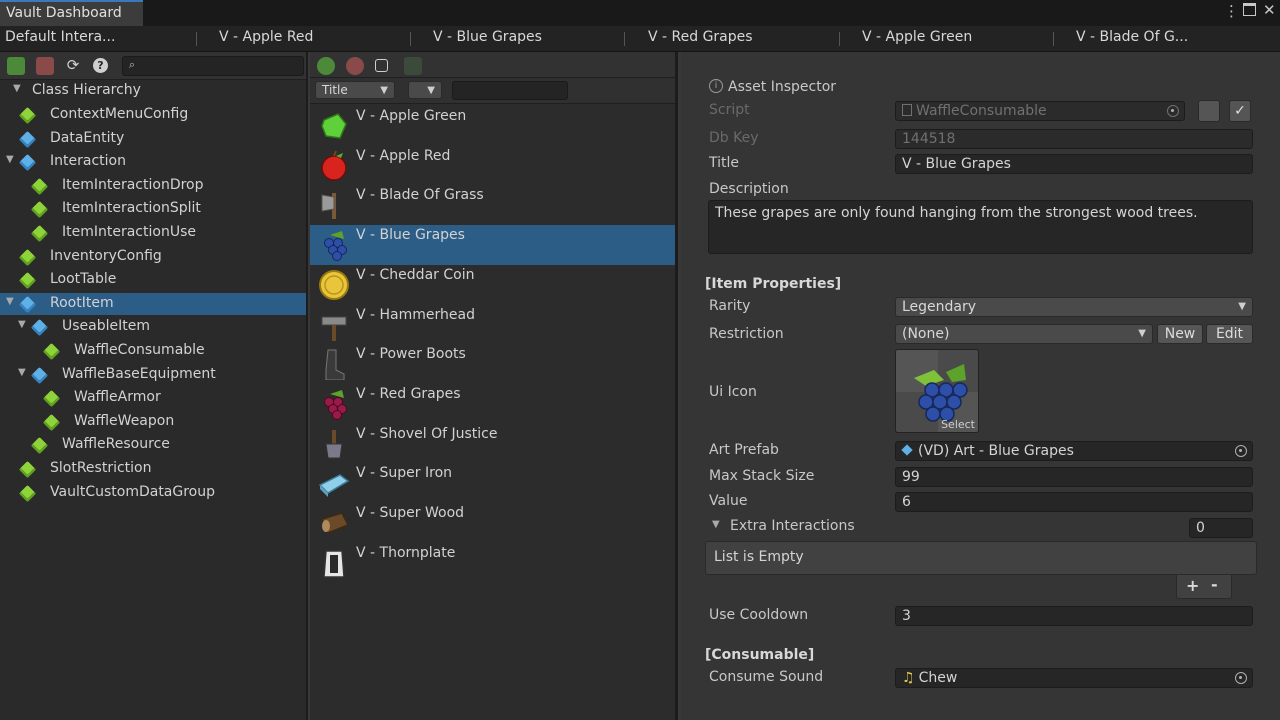 The image size is (1280, 720). I want to click on asset-list-item: V - Super Iron, so click(492, 483).